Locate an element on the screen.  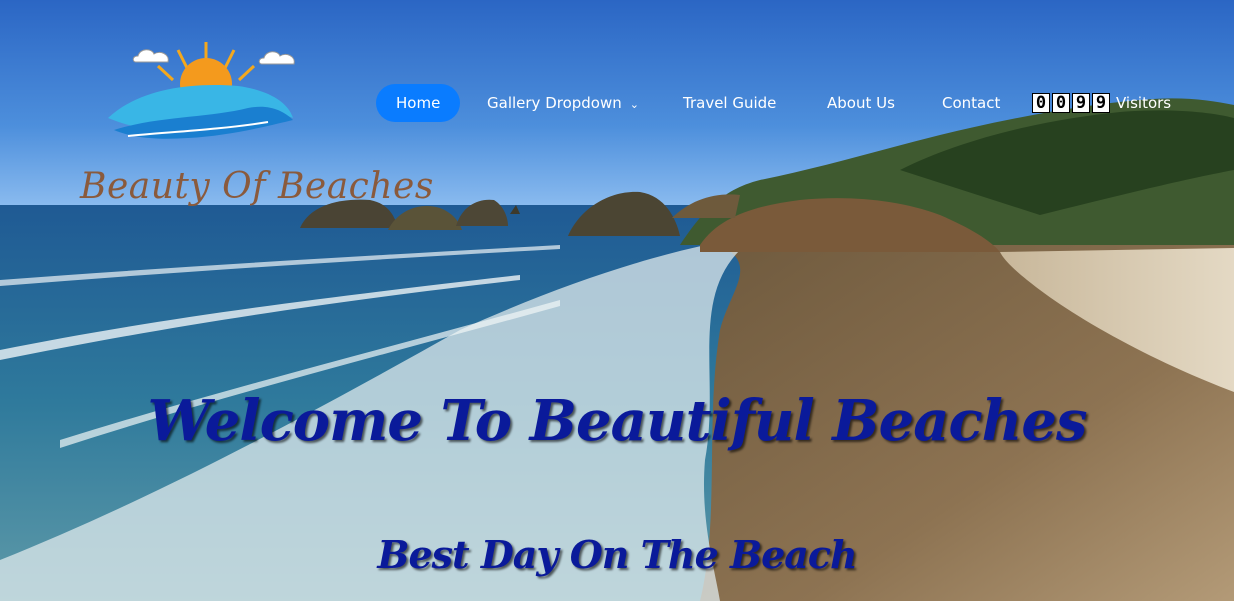
nav-item-home: Home is located at coordinates (418, 103).